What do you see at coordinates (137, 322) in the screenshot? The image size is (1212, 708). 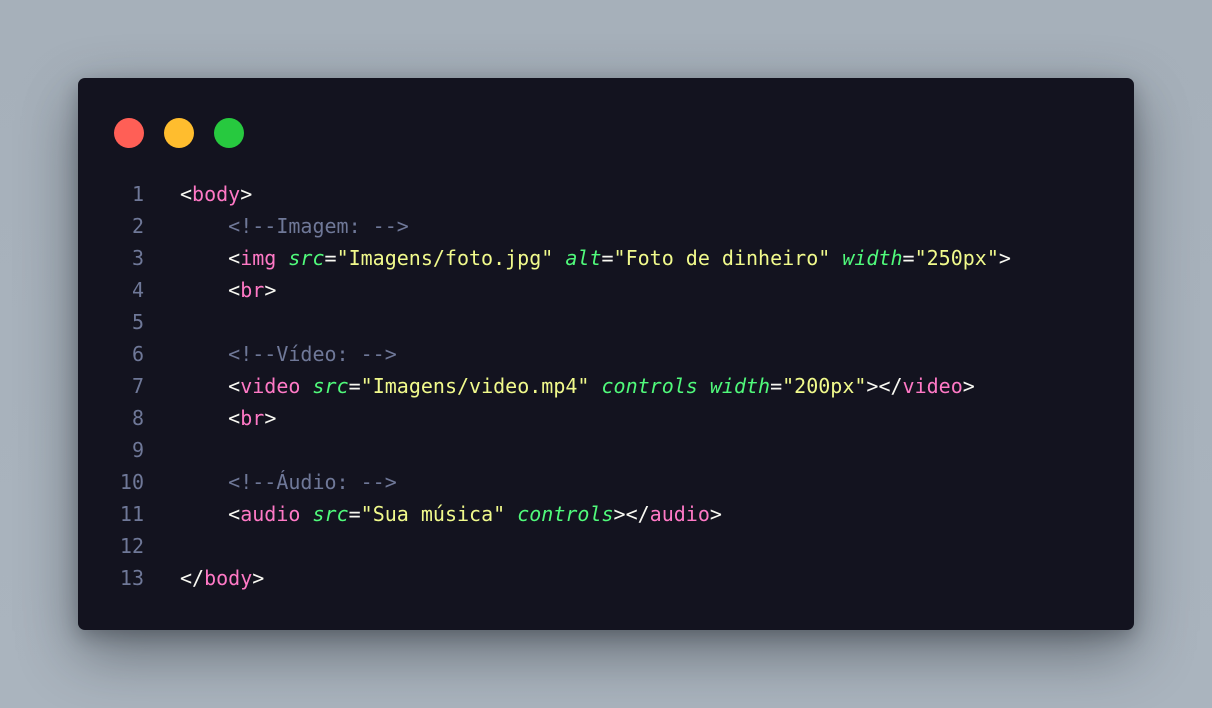 I see `line-number: 5` at bounding box center [137, 322].